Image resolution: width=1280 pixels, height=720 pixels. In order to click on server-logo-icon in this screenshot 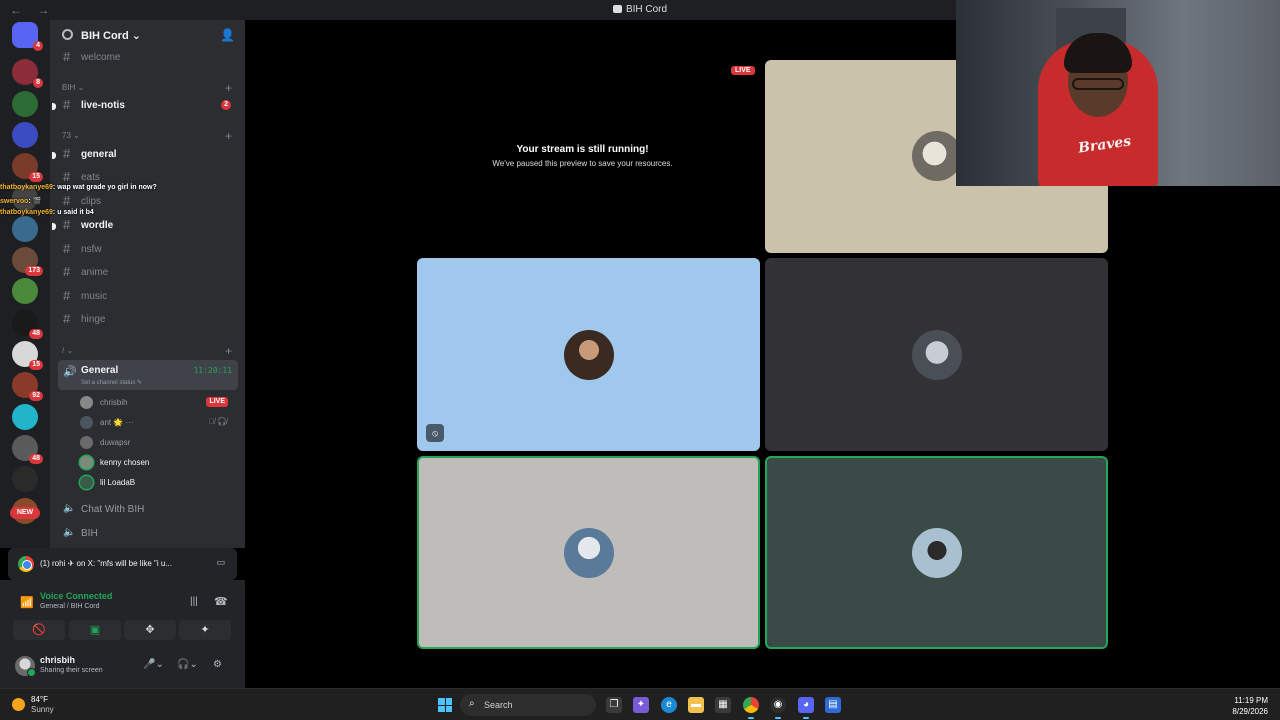, I will do `click(617, 9)`.